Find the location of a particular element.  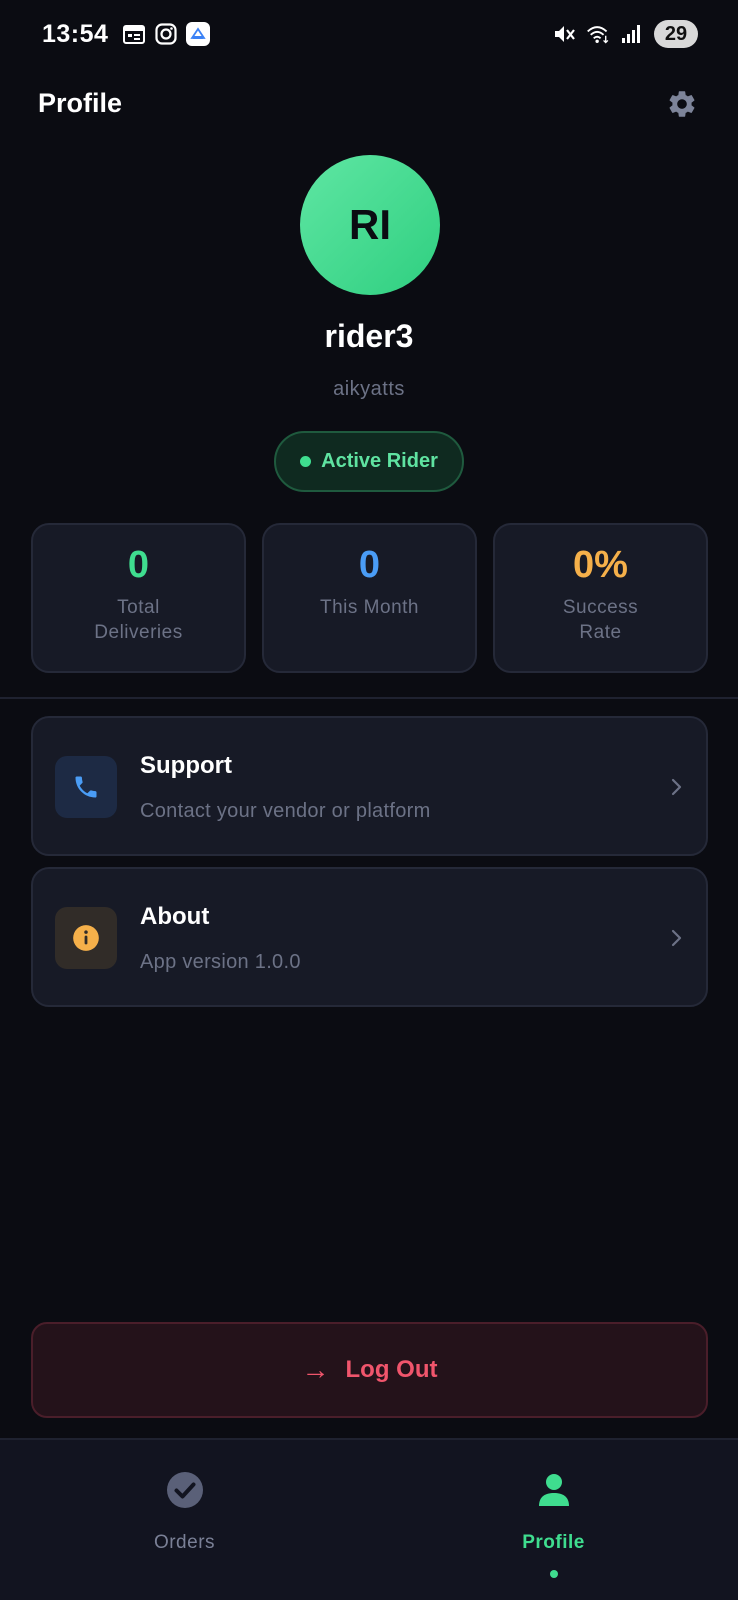

status-icons-left is located at coordinates (166, 34).